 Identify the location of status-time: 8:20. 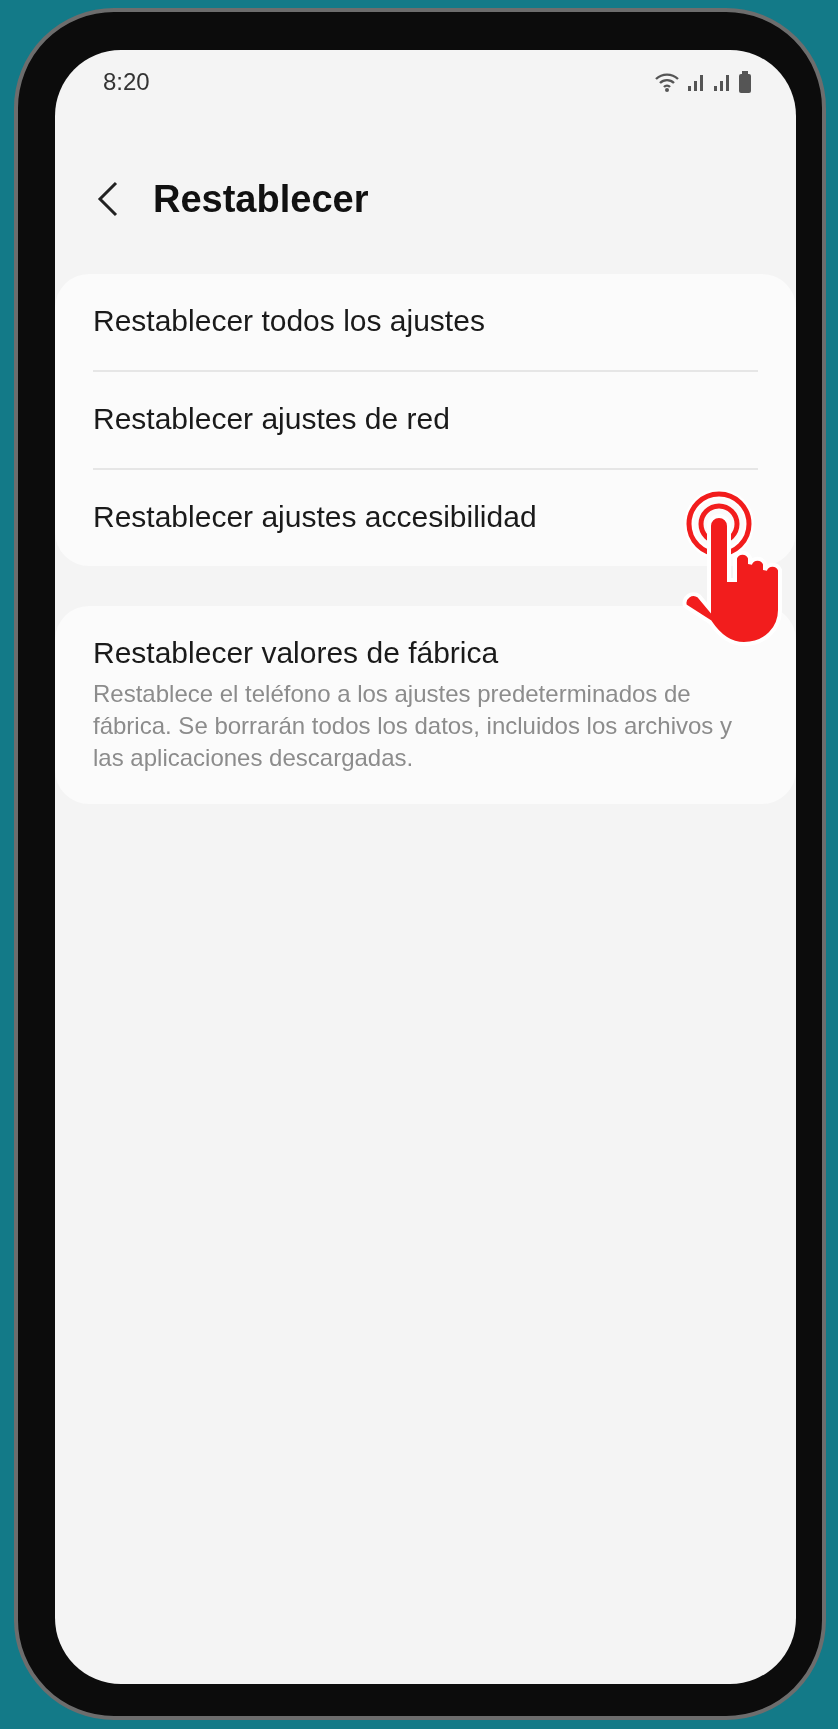
(126, 82).